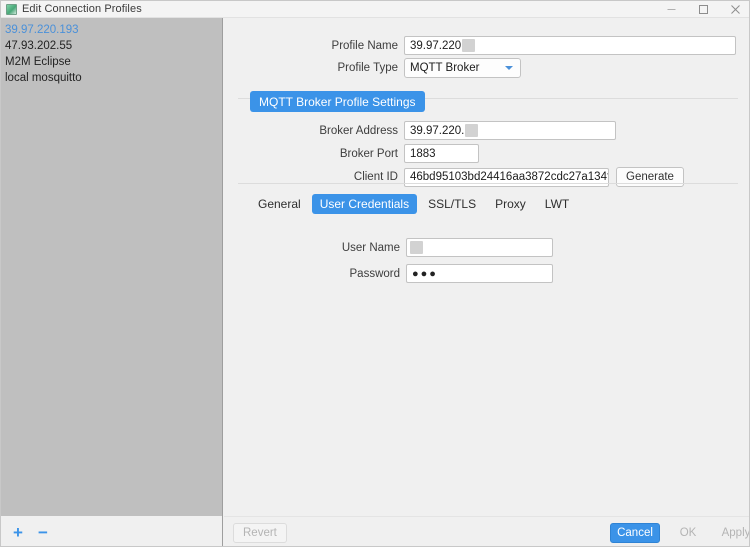  What do you see at coordinates (441, 153) in the screenshot?
I see `broker-port-input: 1883` at bounding box center [441, 153].